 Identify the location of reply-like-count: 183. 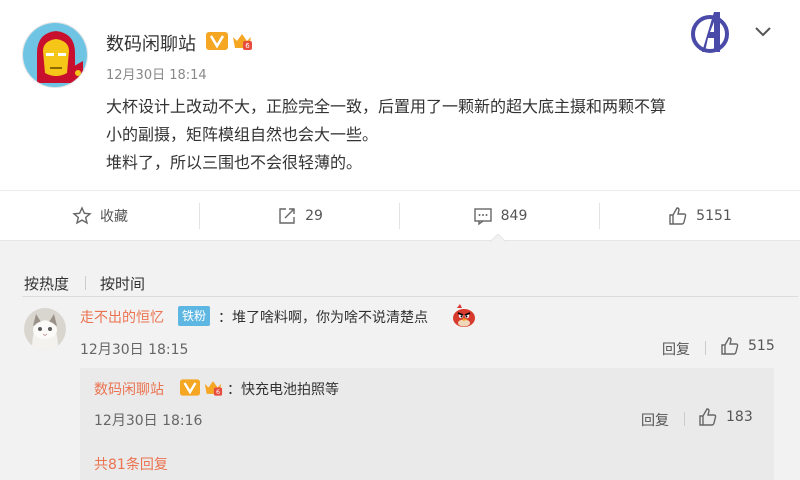
(739, 417).